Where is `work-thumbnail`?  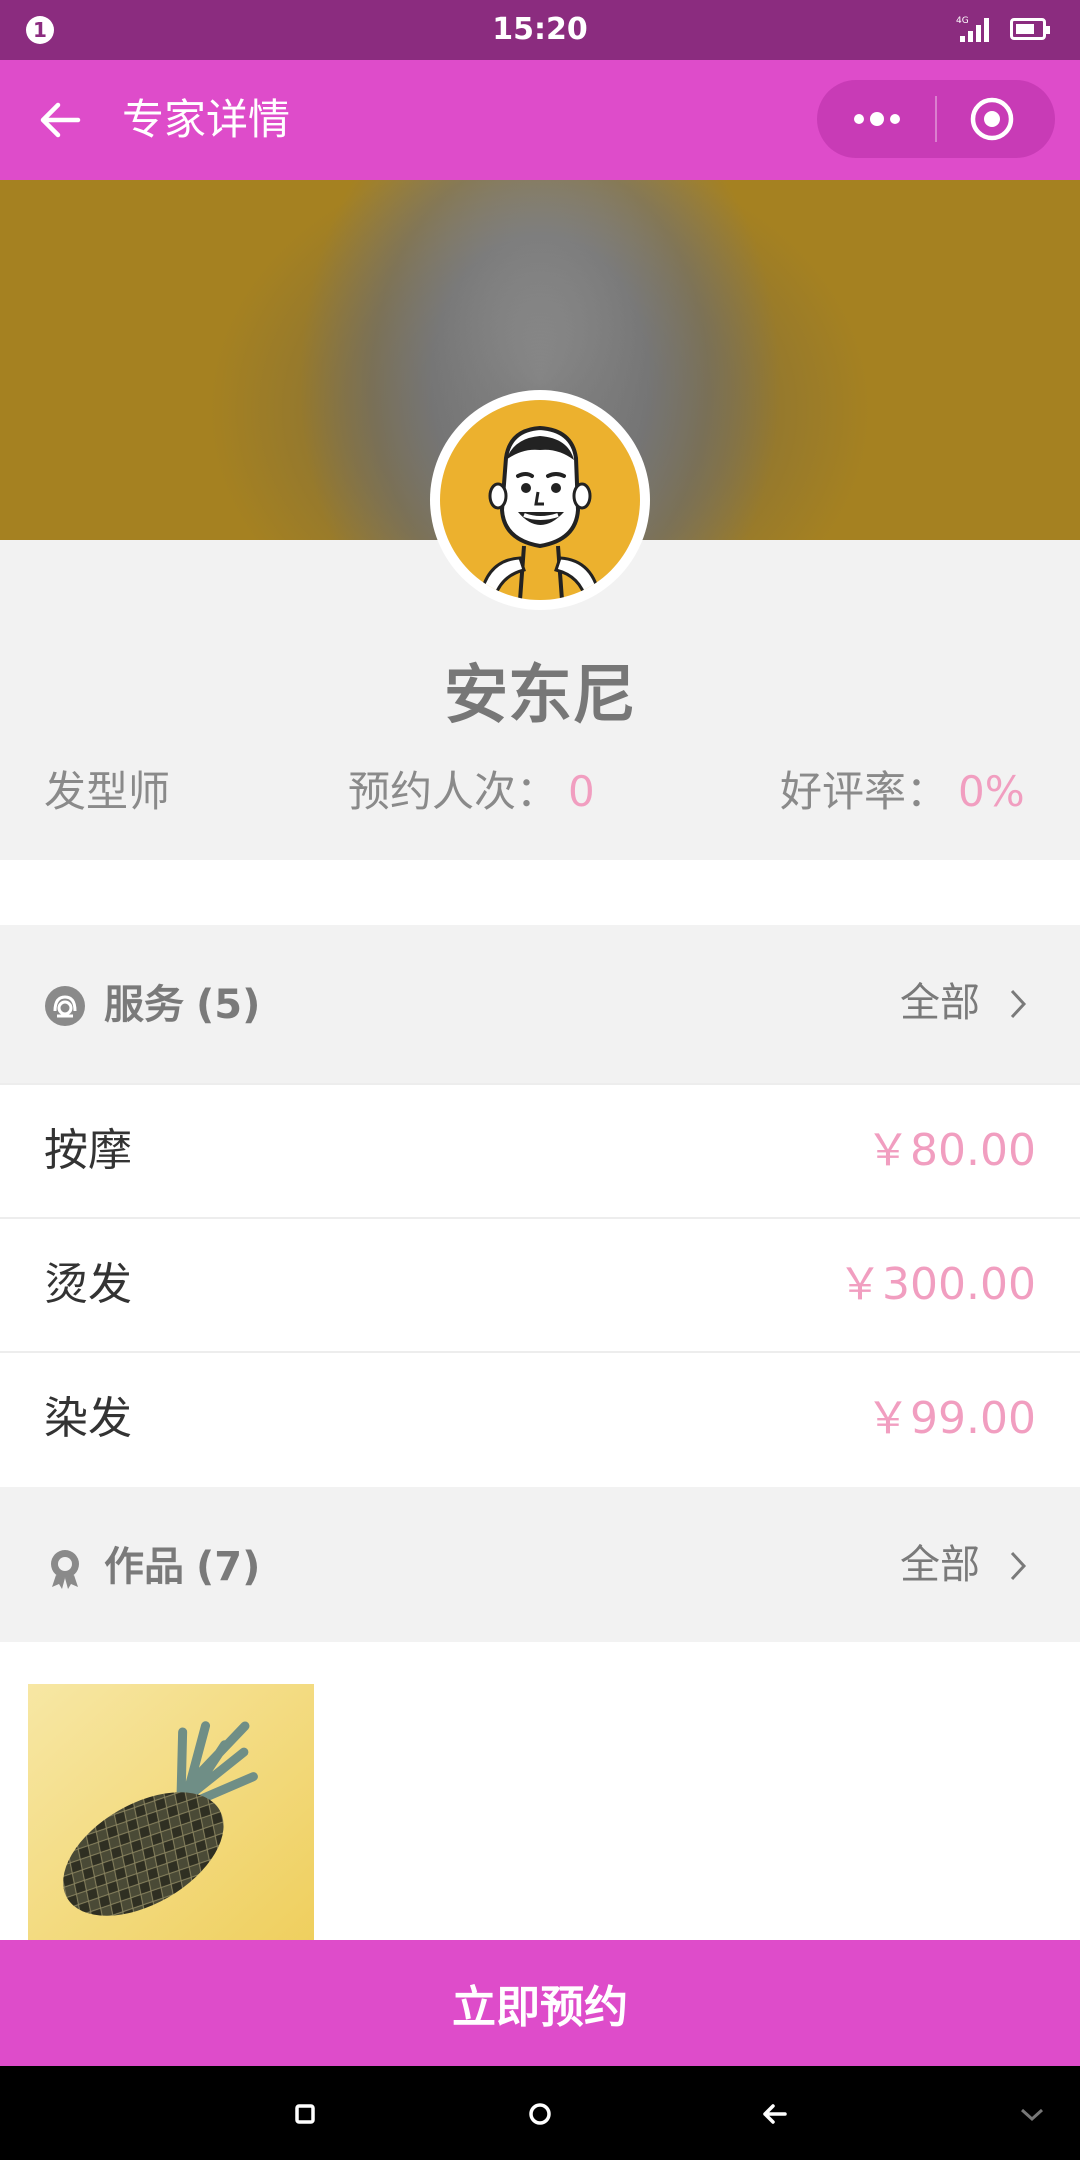
work-thumbnail is located at coordinates (171, 1812).